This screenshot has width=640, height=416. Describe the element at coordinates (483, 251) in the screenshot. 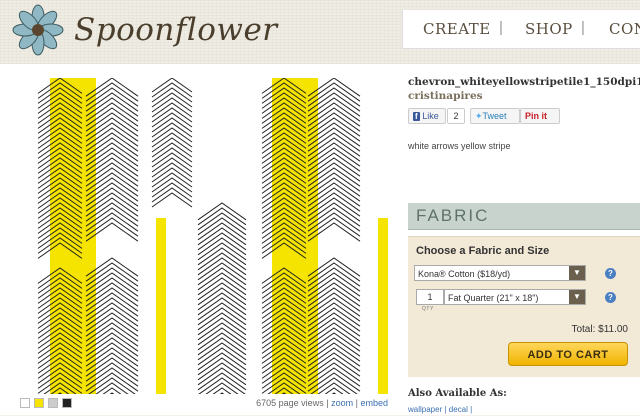

I see `choose-fabric-label: Choose a Fabric and Size` at that location.